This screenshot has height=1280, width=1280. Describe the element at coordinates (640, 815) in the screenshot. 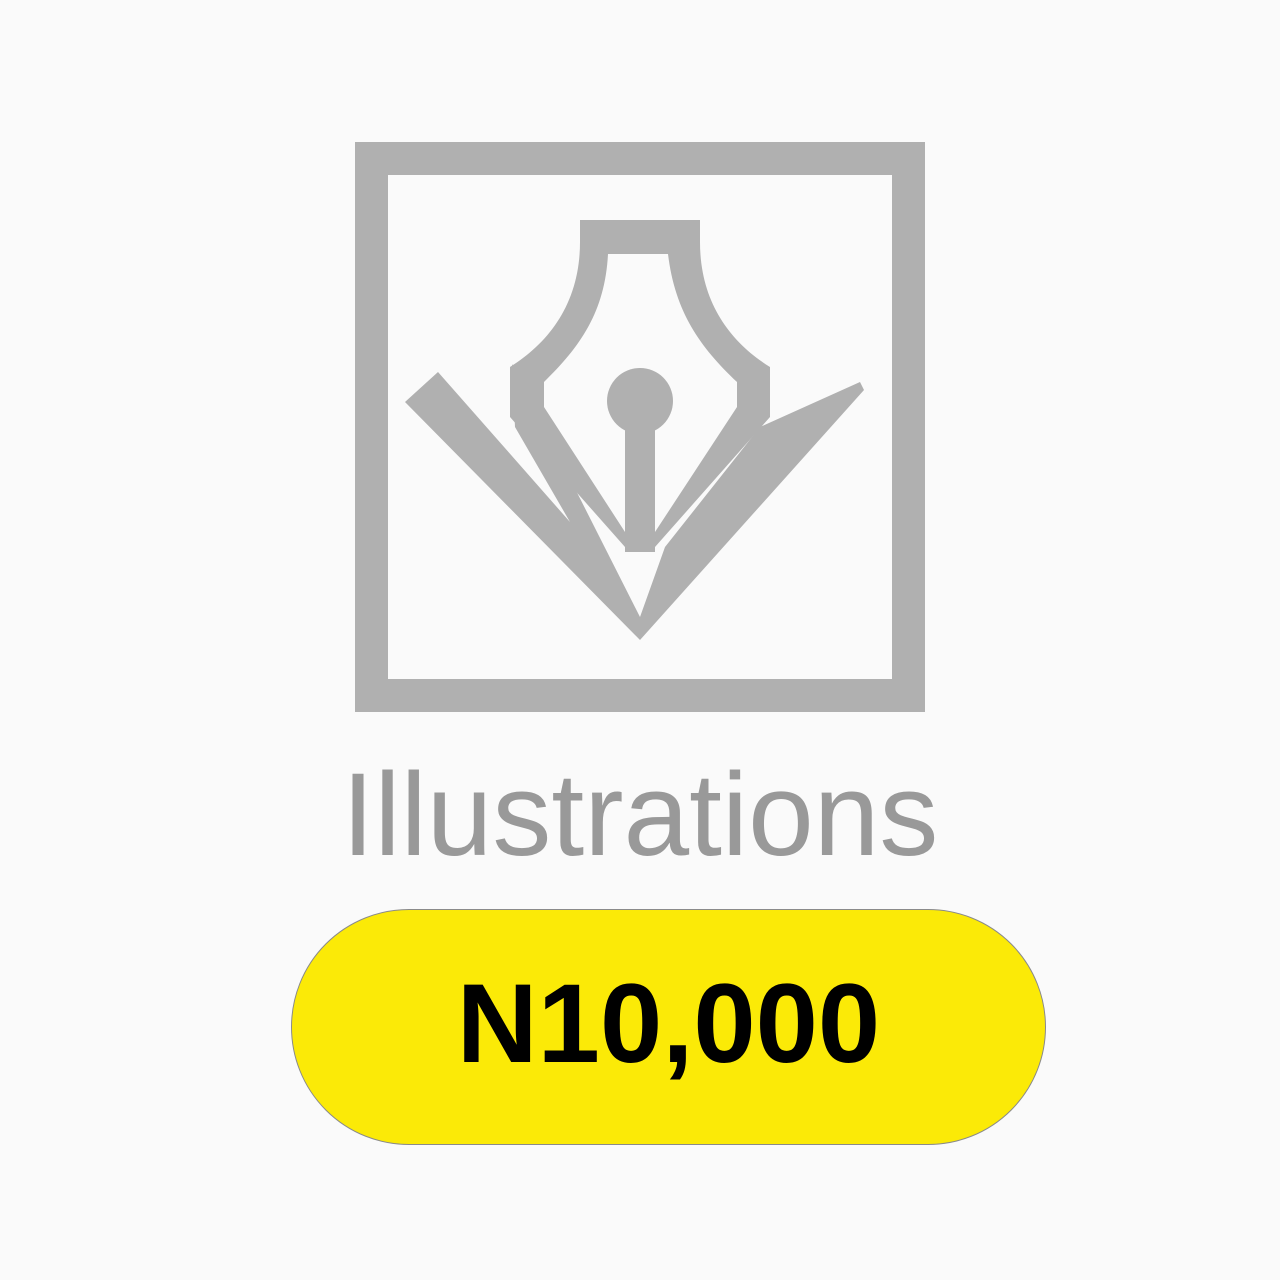

I see `product-title: Illustrations` at that location.